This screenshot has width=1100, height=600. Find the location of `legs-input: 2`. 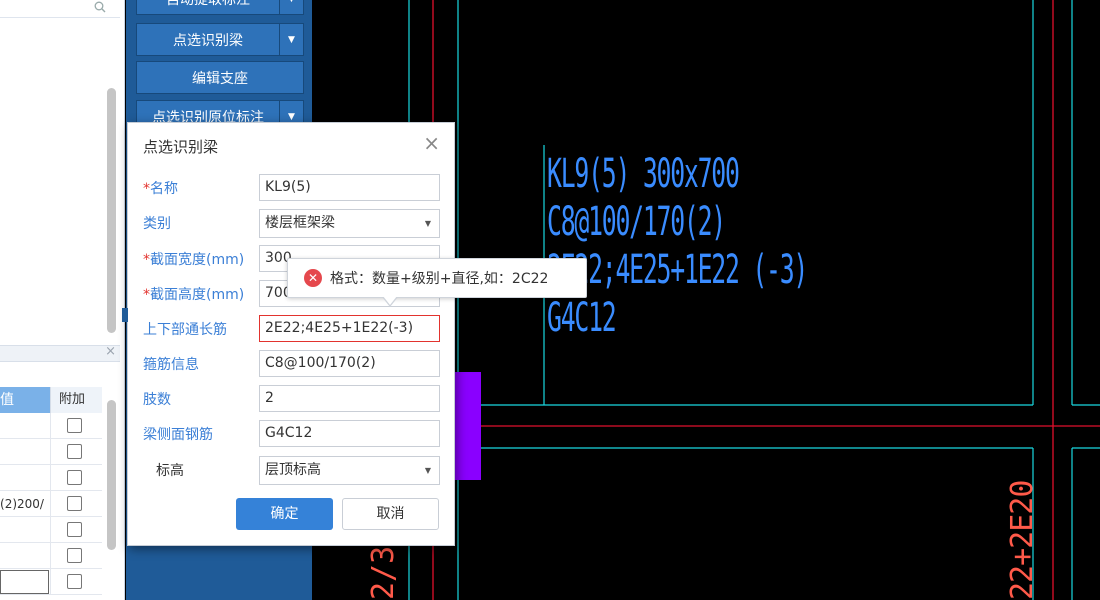

legs-input: 2 is located at coordinates (349, 398).